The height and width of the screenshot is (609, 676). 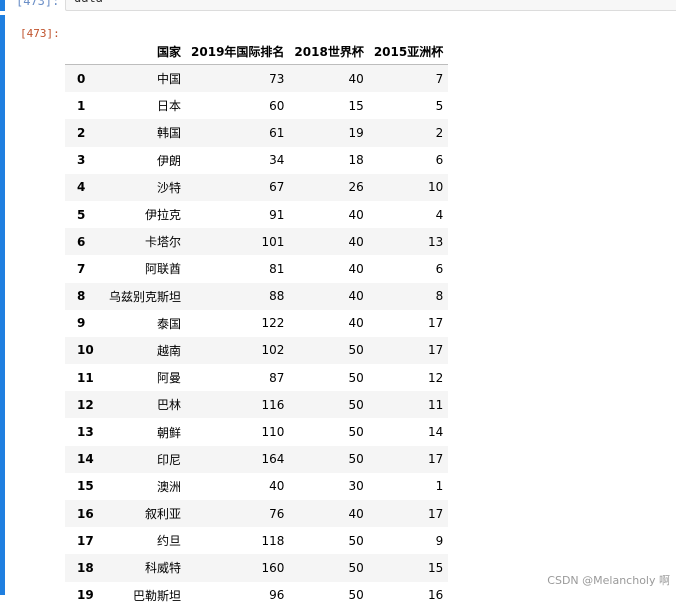 I want to click on table-cell: 日本, so click(x=169, y=106).